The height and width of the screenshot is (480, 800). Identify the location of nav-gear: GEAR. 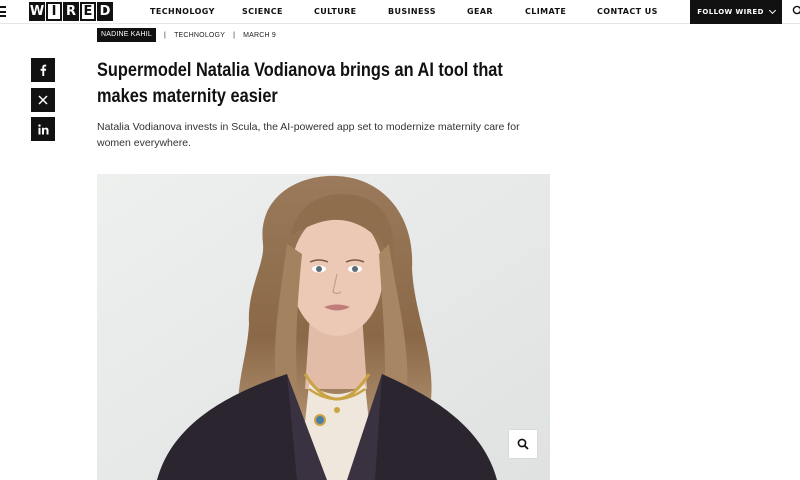
(480, 12).